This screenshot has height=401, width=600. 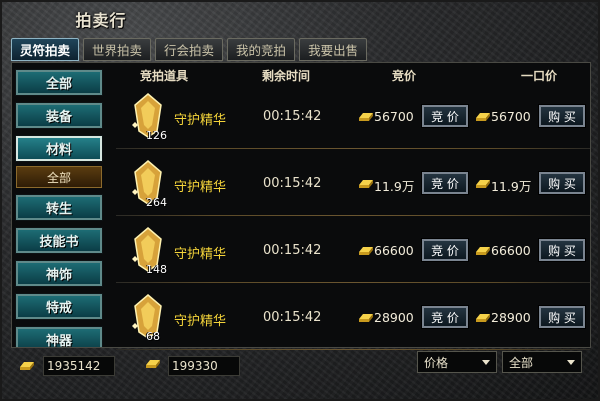 I want to click on column-header-time: 剩余时间, so click(x=286, y=76).